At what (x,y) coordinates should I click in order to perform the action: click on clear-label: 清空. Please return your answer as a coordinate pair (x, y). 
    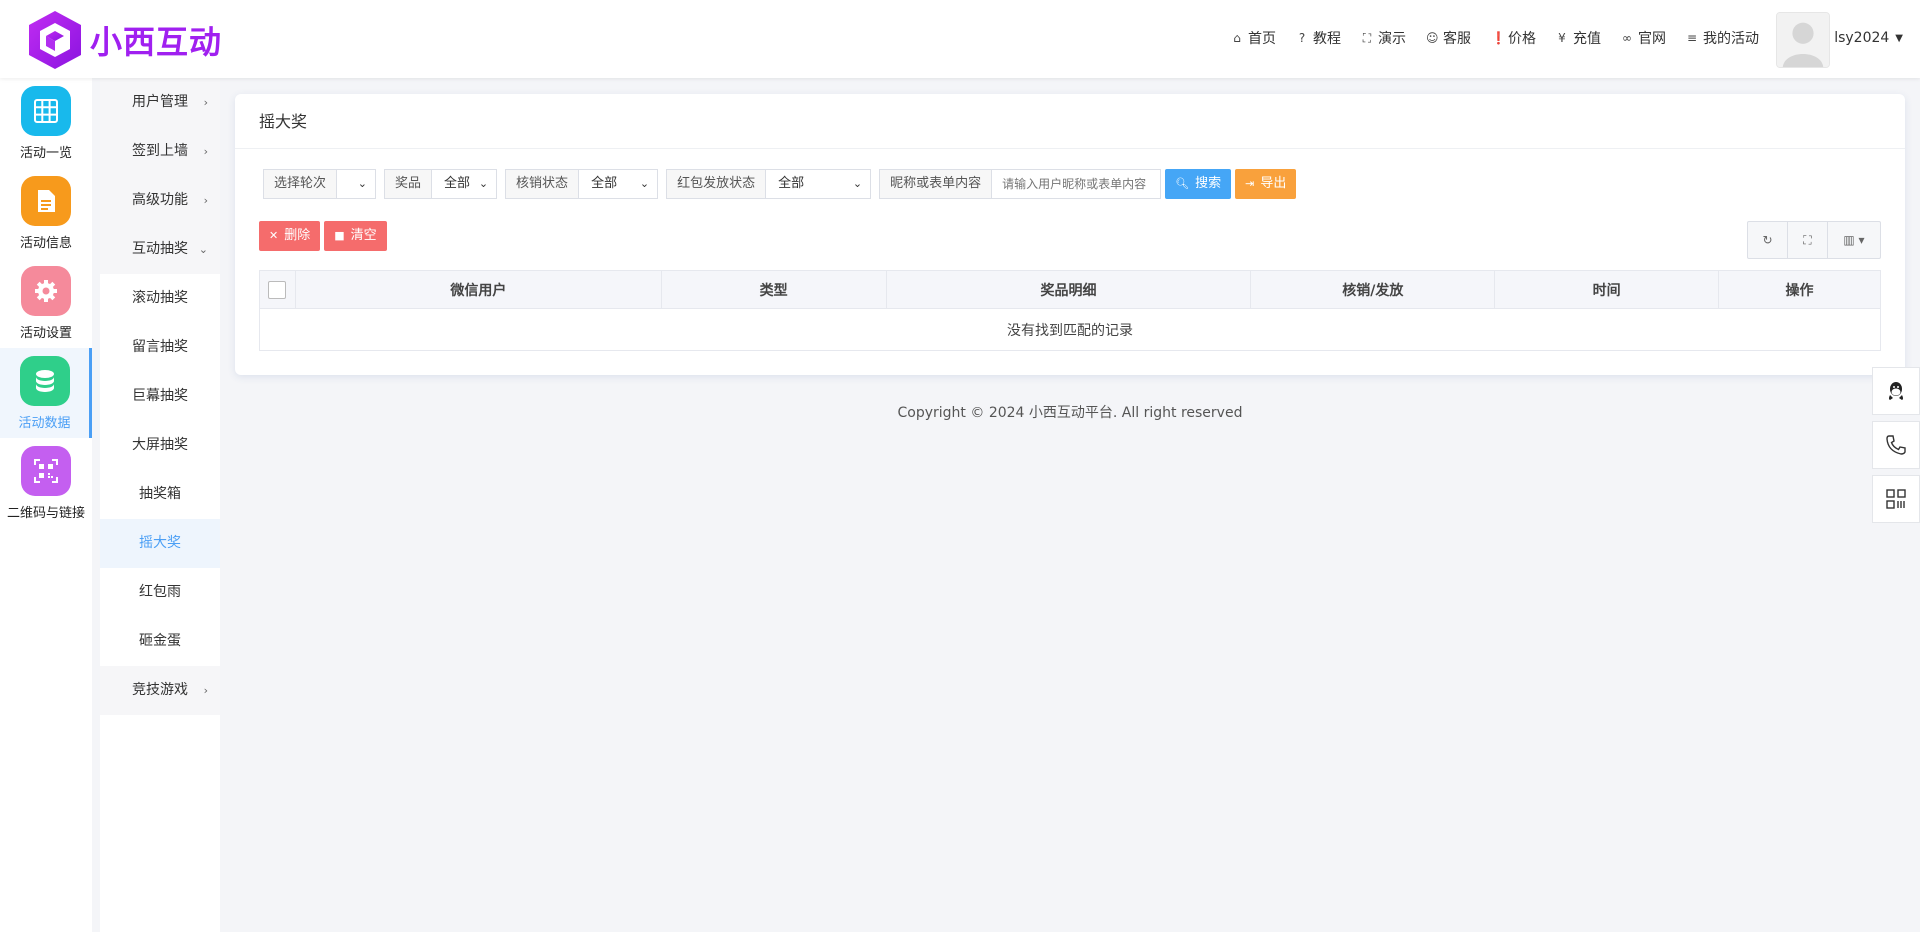
    Looking at the image, I should click on (363, 235).